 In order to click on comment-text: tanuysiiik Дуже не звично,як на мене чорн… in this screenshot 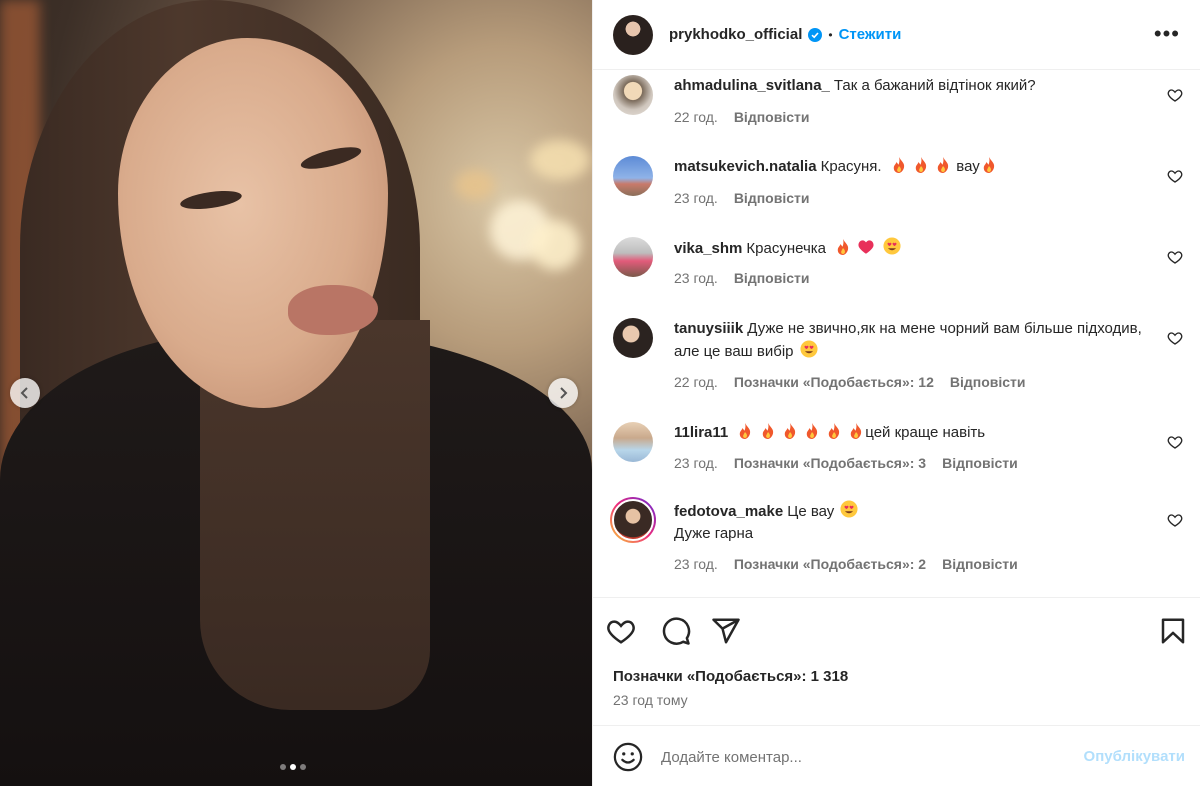, I will do `click(909, 340)`.